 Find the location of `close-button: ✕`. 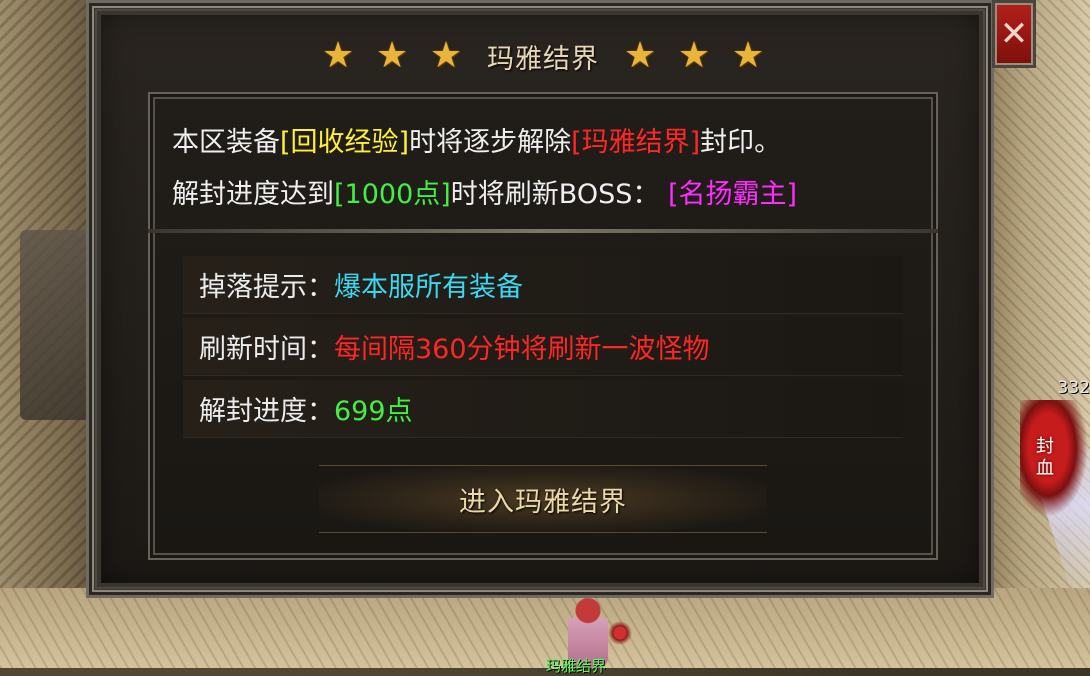

close-button: ✕ is located at coordinates (1014, 34).